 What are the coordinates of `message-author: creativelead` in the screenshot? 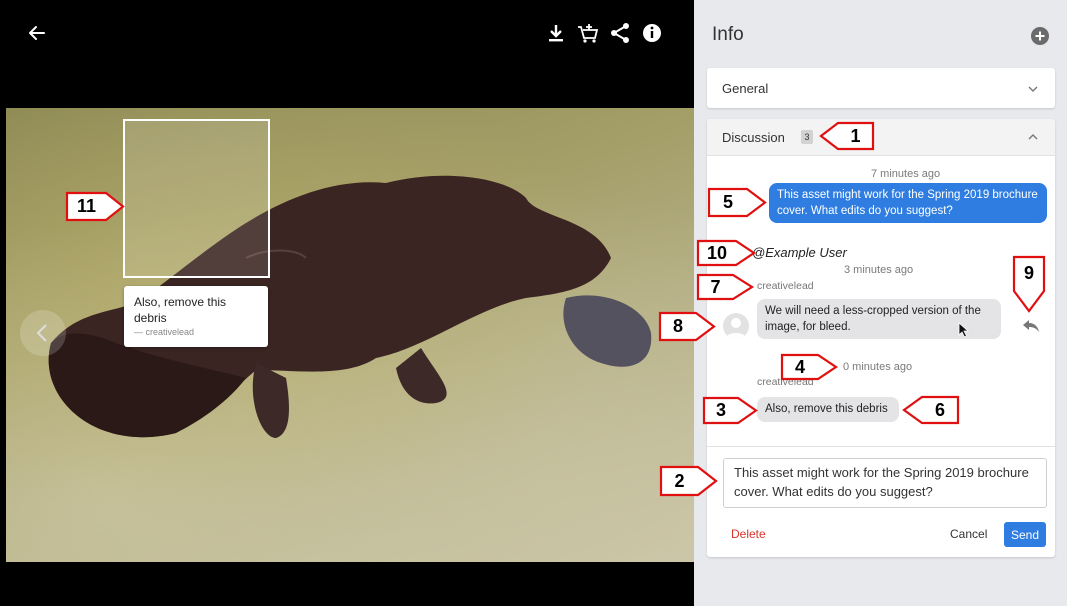 It's located at (785, 286).